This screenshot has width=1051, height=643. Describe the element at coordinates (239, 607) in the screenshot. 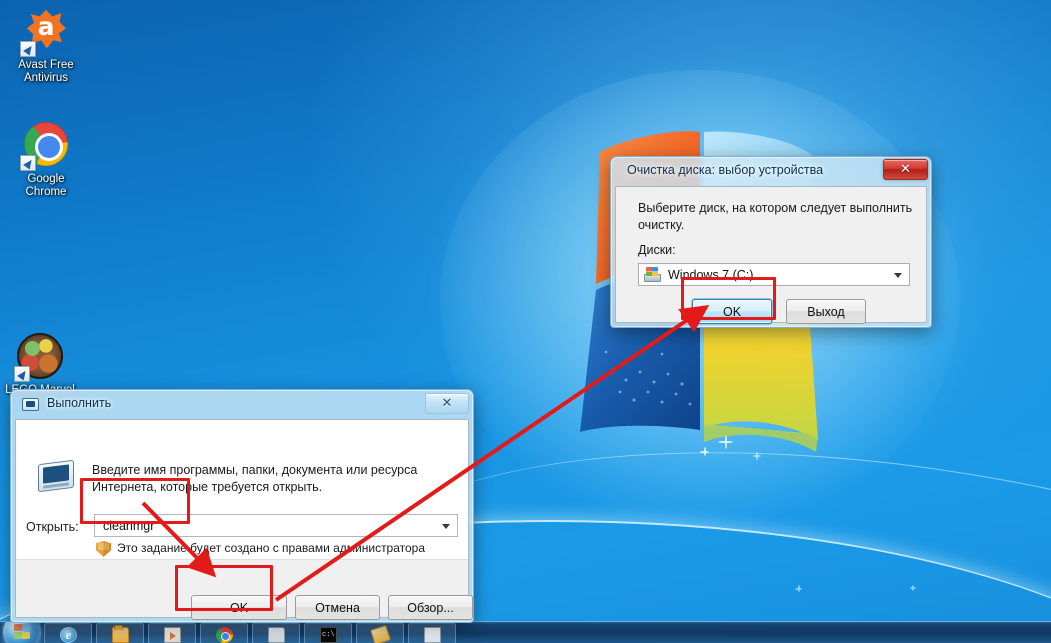

I see `run-ok-button: OK` at that location.